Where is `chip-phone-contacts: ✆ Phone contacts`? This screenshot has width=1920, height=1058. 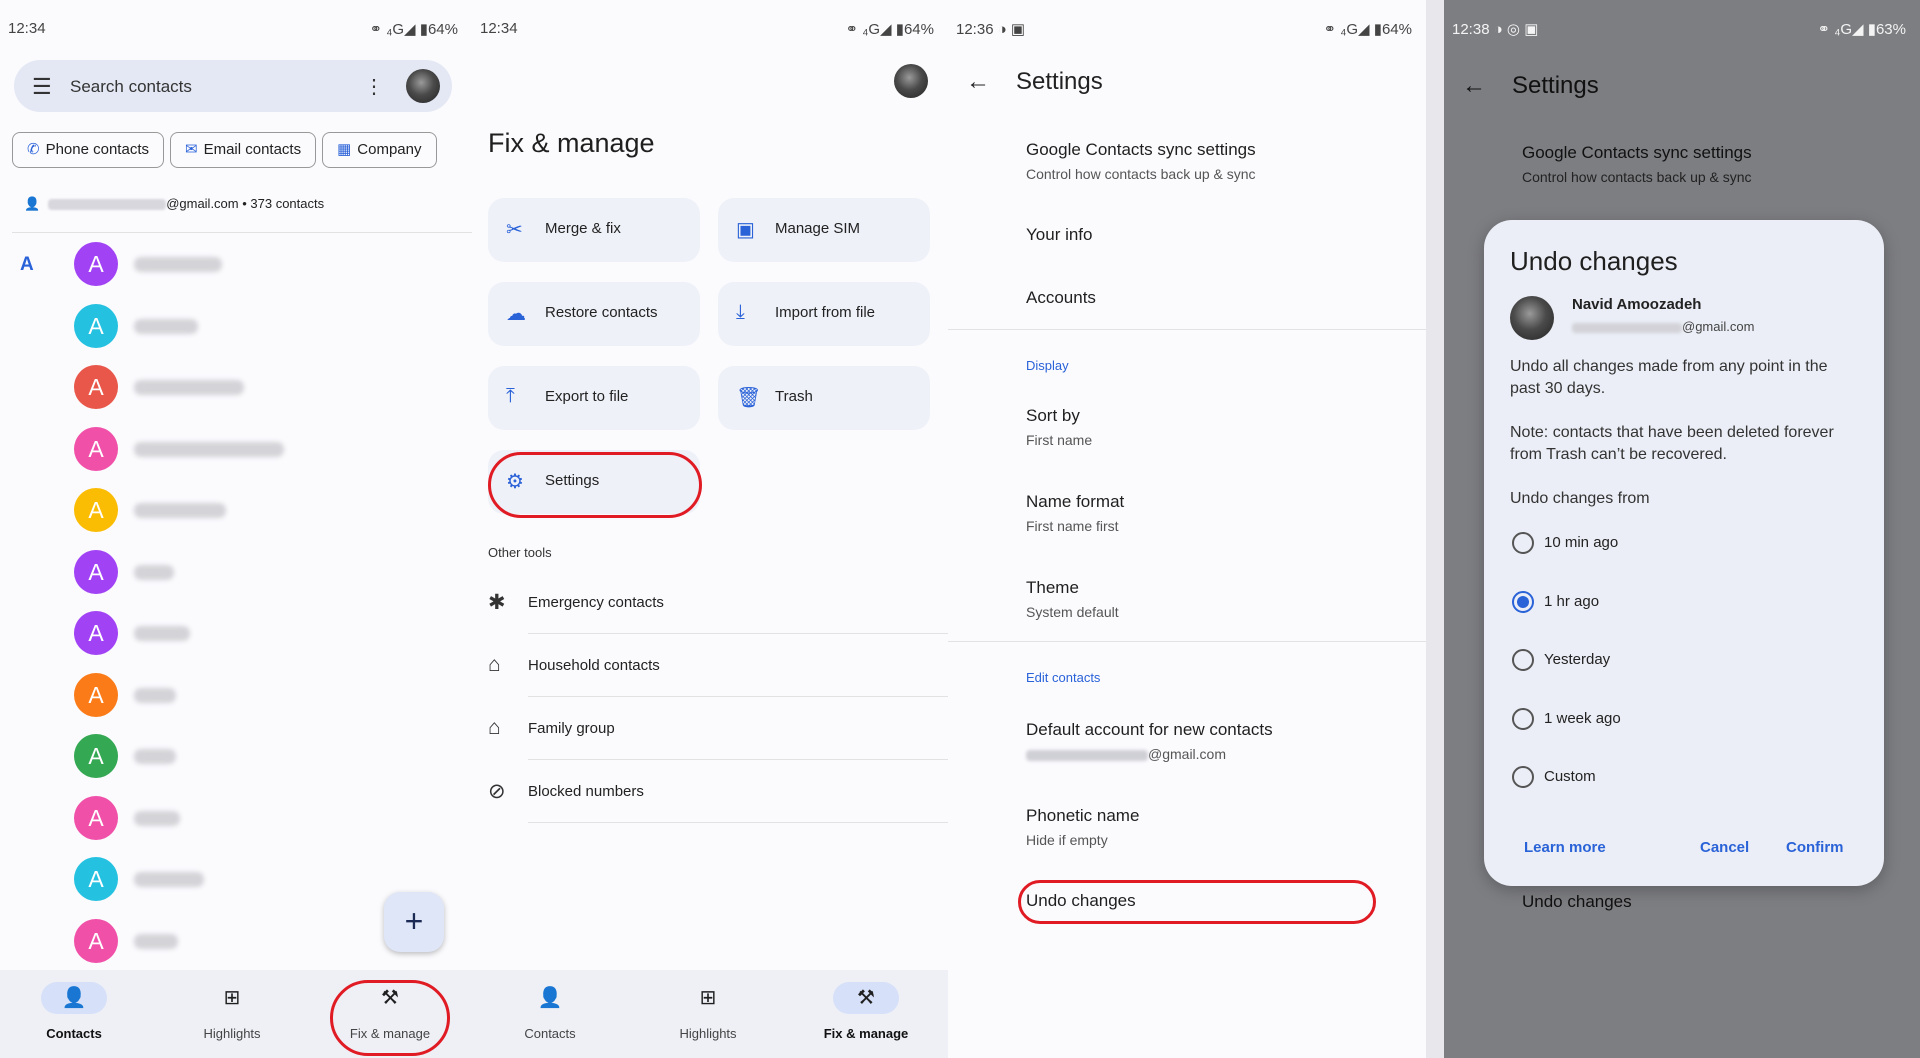 chip-phone-contacts: ✆ Phone contacts is located at coordinates (88, 150).